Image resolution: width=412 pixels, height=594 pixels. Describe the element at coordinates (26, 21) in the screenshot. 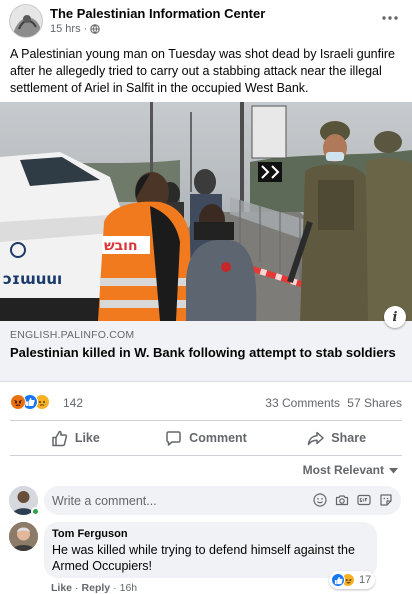

I see `page-avatar` at that location.